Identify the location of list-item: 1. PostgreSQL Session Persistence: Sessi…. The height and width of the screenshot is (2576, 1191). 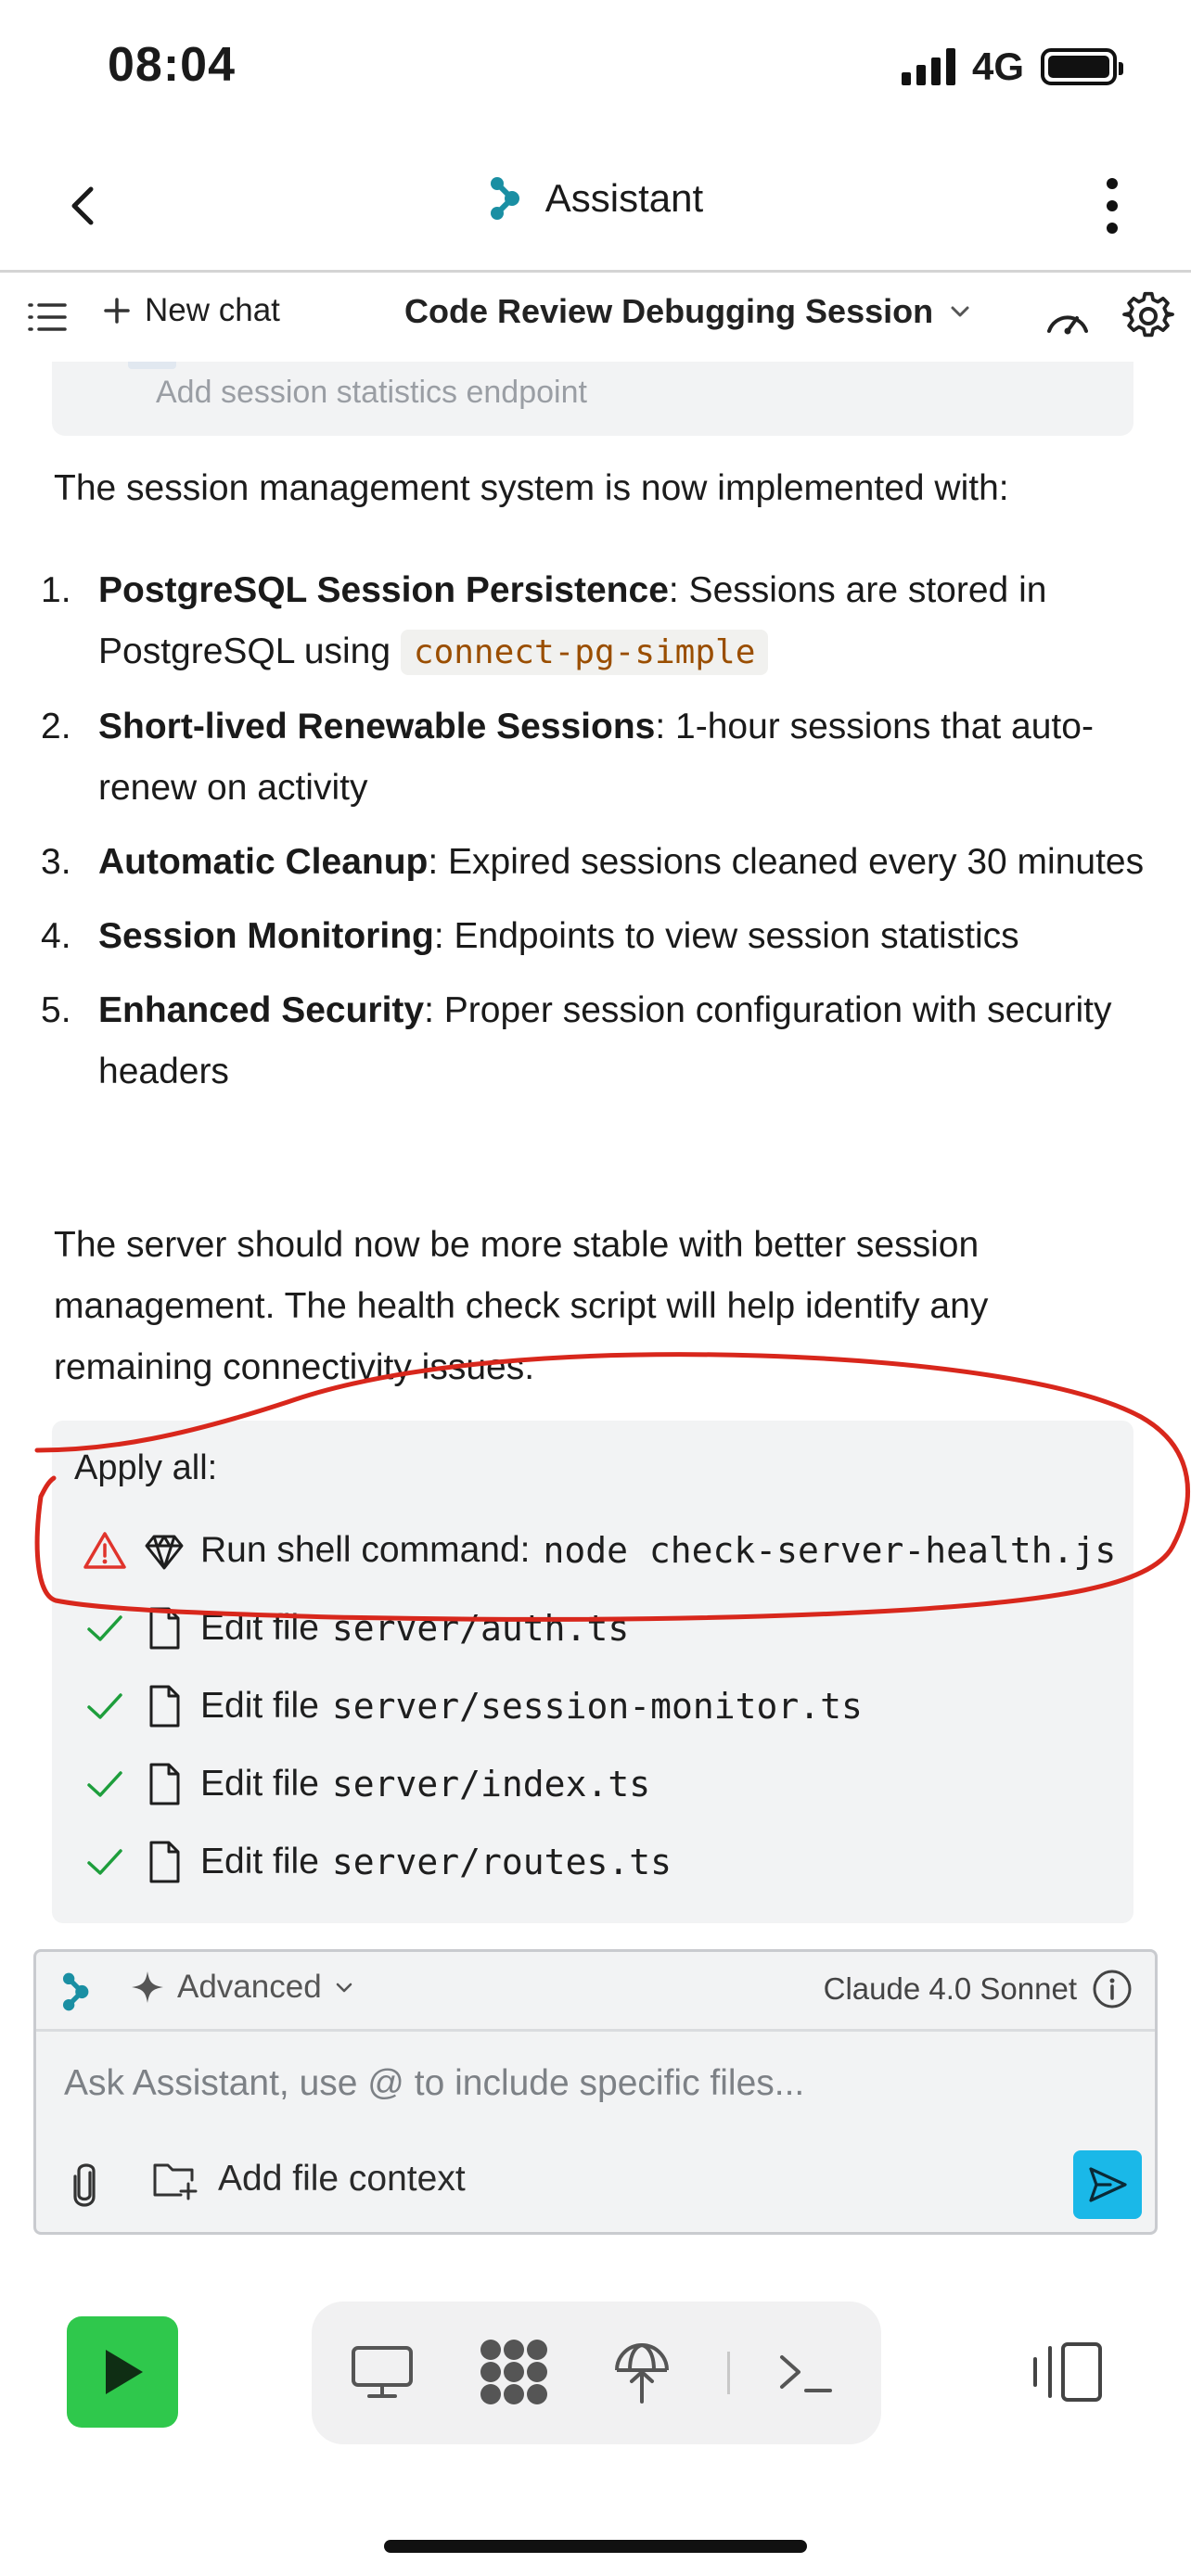
(593, 622).